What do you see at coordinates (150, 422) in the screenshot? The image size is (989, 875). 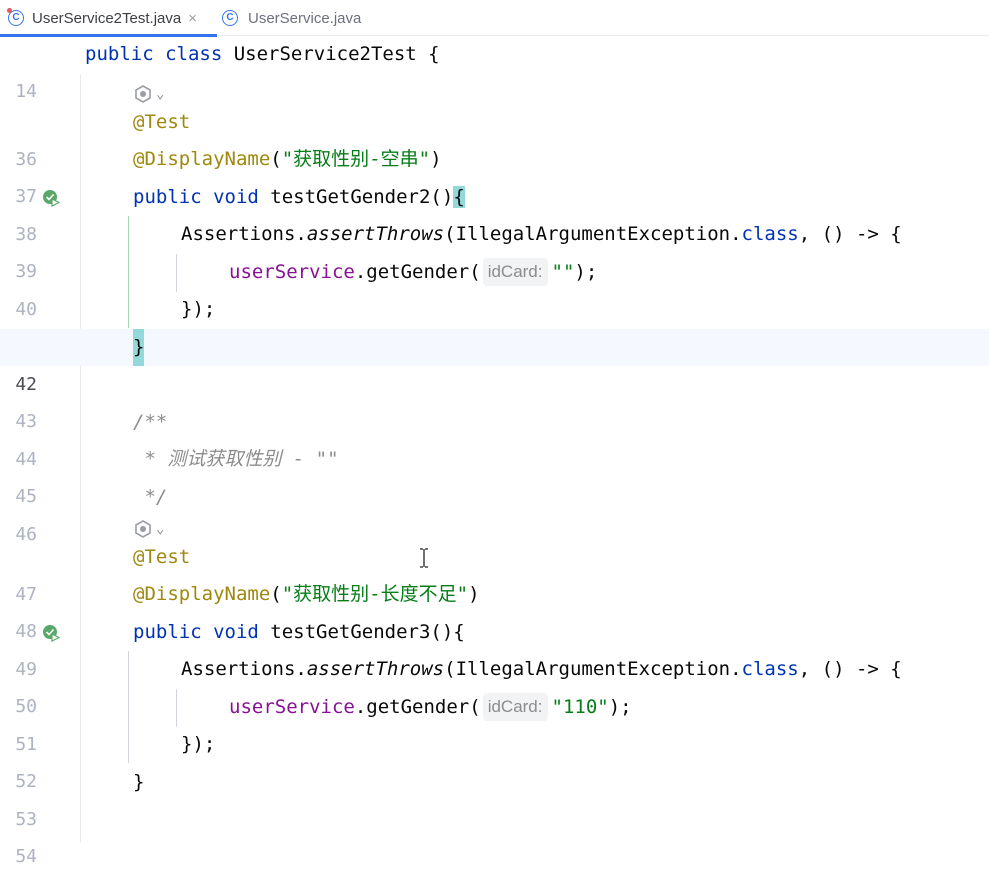 I see `doc-comment: /**` at bounding box center [150, 422].